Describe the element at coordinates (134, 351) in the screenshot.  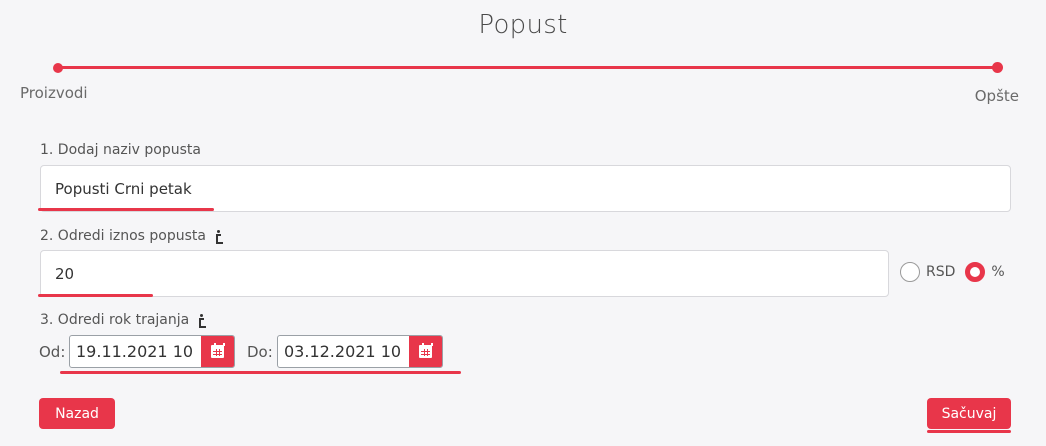
I see `date-from-value: 19.11.2021 10` at that location.